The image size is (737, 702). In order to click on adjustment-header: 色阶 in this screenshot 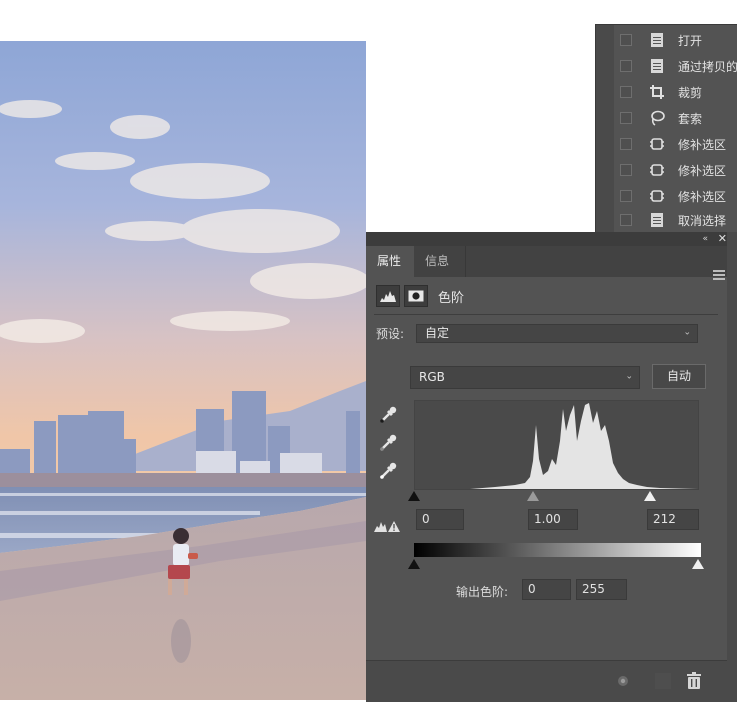, I will do `click(420, 296)`.